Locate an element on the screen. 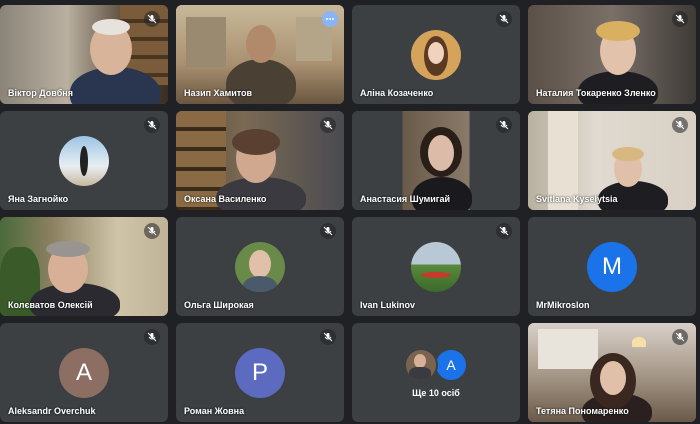 The height and width of the screenshot is (424, 700). more-options-icon is located at coordinates (330, 19).